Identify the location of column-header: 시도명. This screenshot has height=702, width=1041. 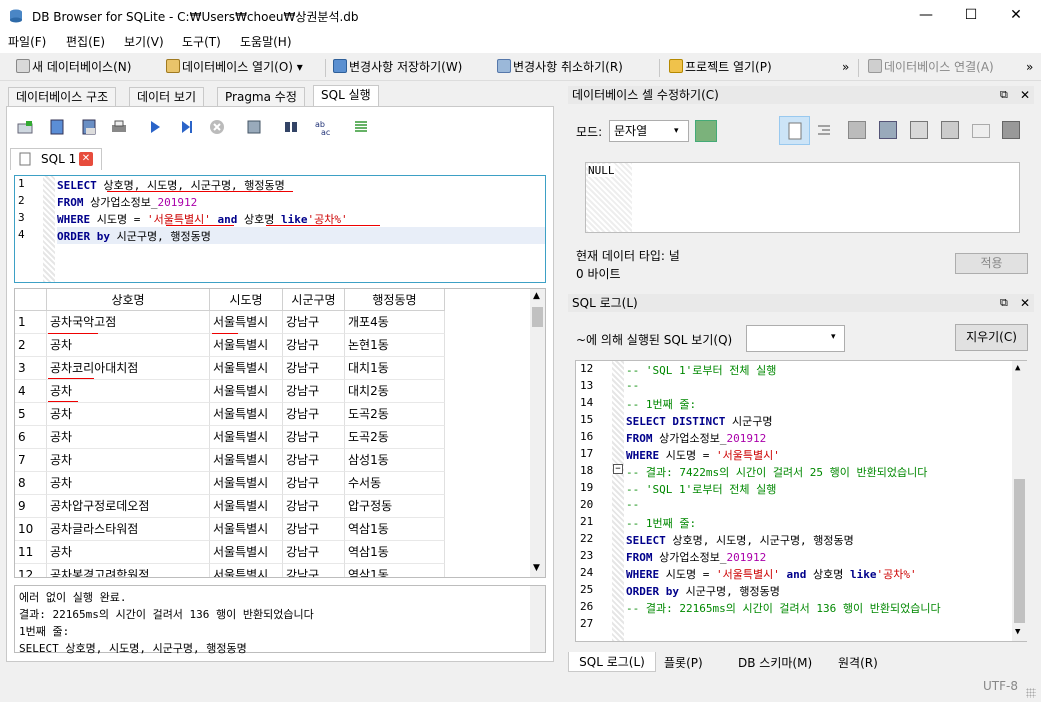
(246, 300).